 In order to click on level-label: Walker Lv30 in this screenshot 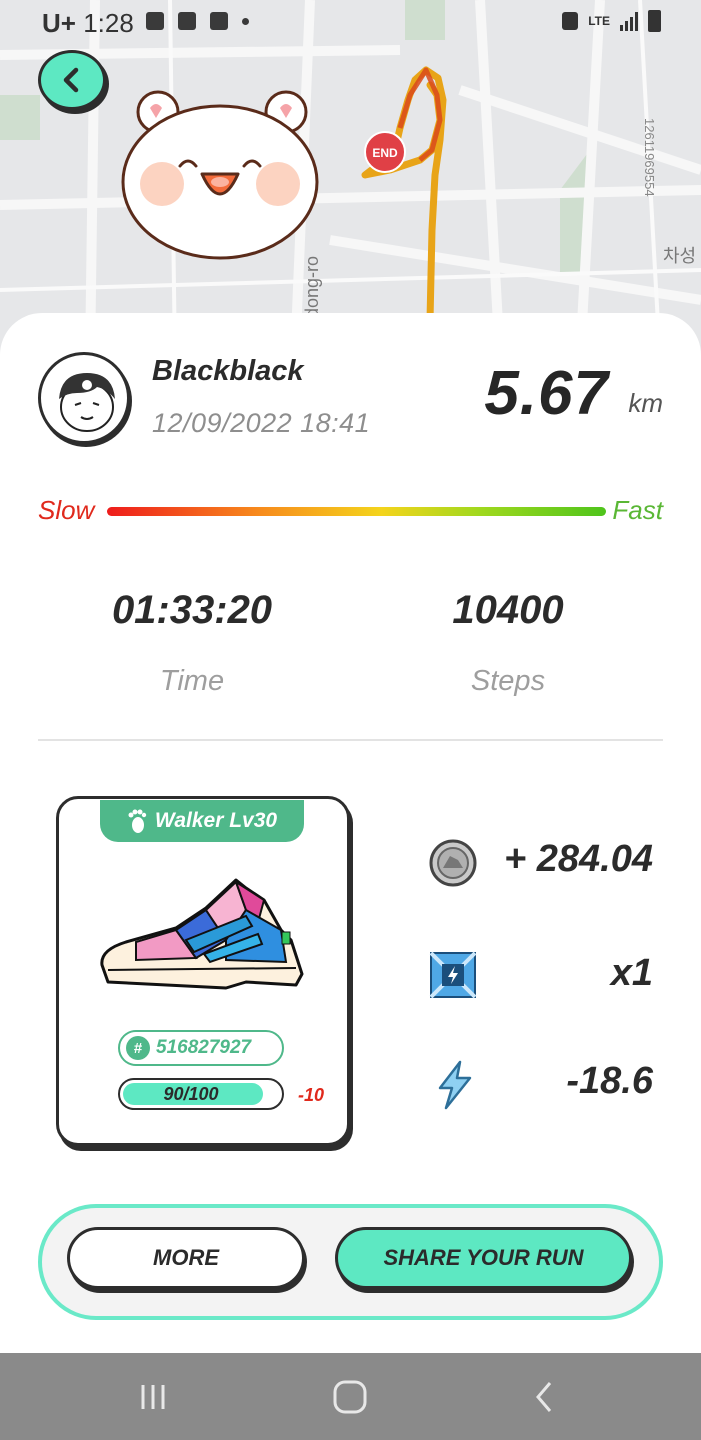, I will do `click(216, 820)`.